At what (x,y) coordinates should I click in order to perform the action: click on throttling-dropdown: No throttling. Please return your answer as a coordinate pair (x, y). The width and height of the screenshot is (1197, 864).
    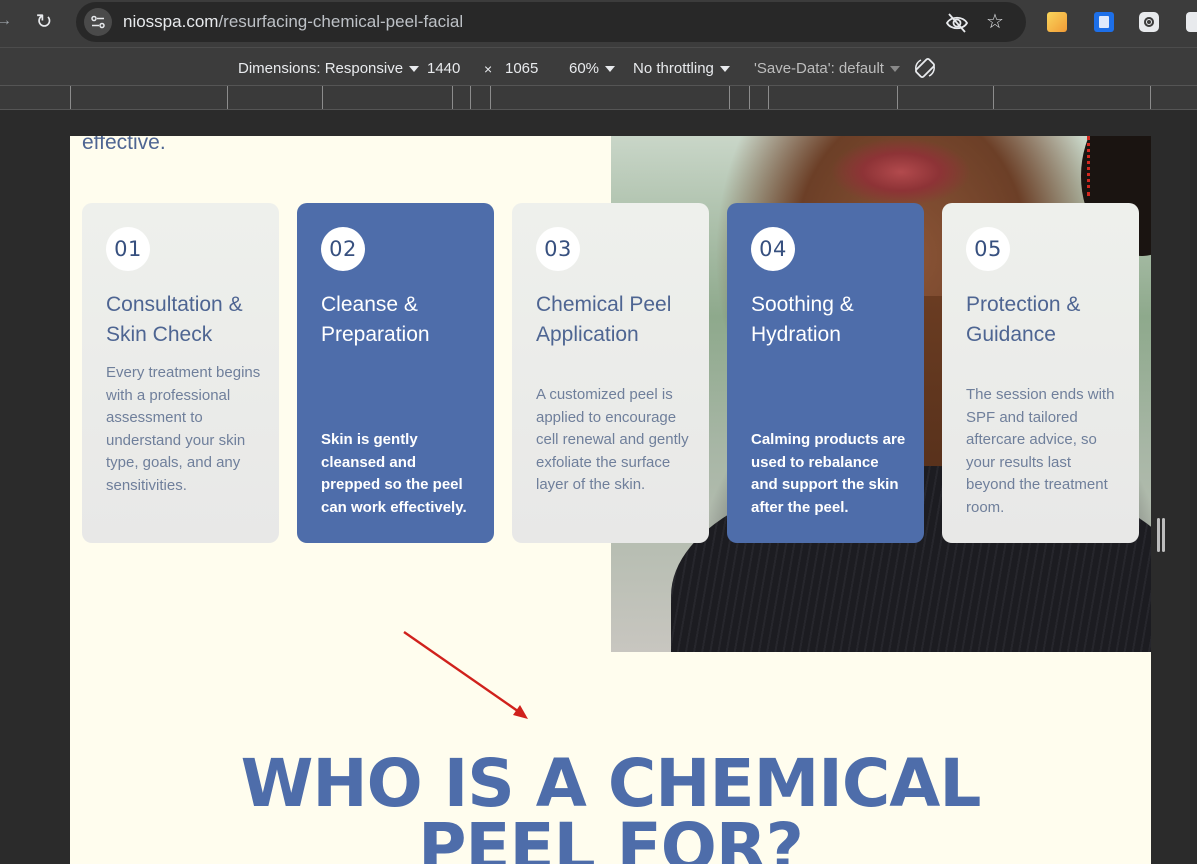
    Looking at the image, I should click on (681, 68).